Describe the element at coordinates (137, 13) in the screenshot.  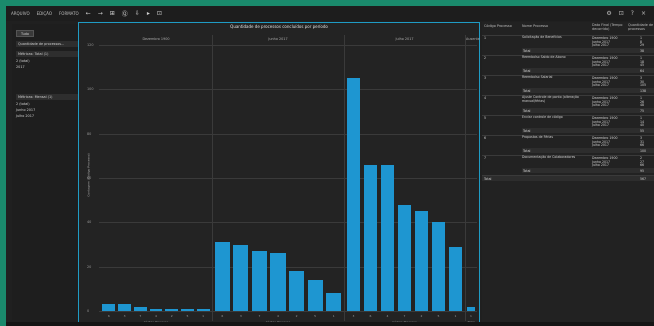
I see `download-icon: ⇩` at that location.